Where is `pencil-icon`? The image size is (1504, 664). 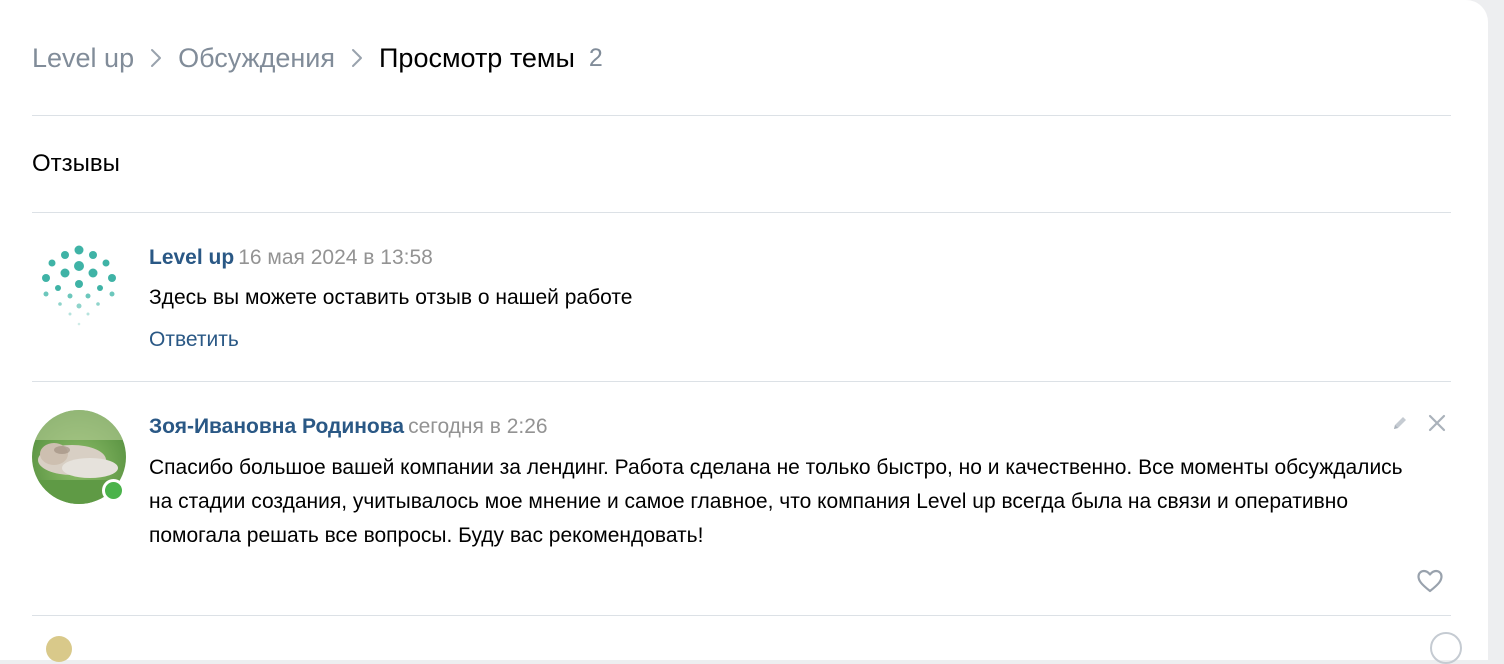 pencil-icon is located at coordinates (1400, 423).